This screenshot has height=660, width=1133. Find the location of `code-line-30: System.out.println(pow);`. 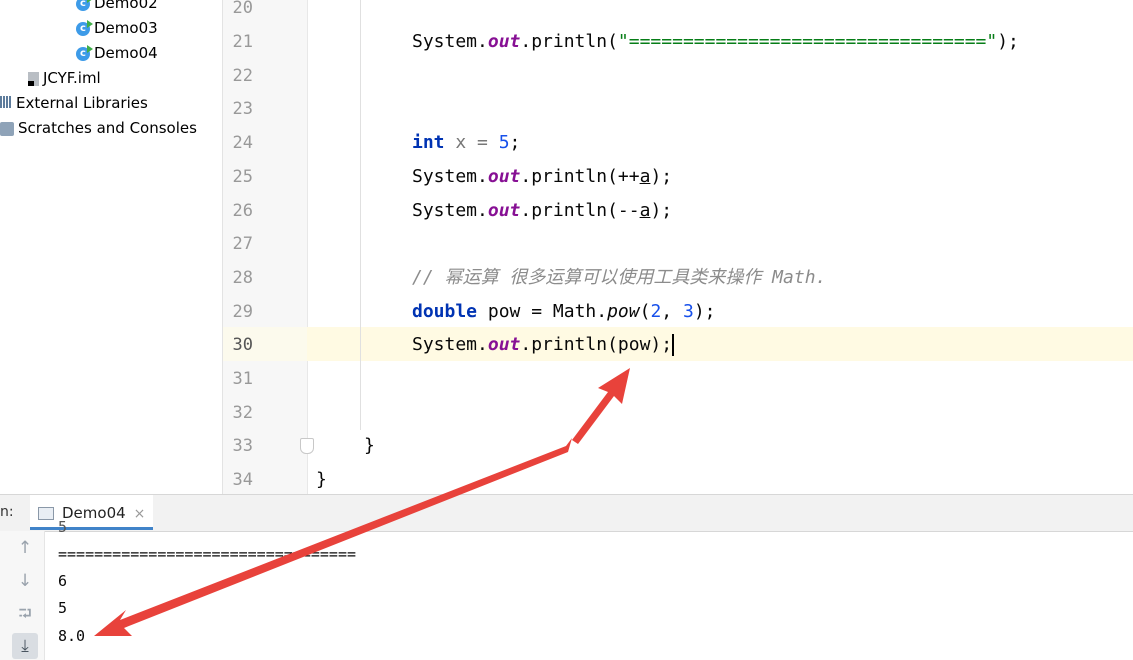

code-line-30: System.out.println(pow); is located at coordinates (543, 345).